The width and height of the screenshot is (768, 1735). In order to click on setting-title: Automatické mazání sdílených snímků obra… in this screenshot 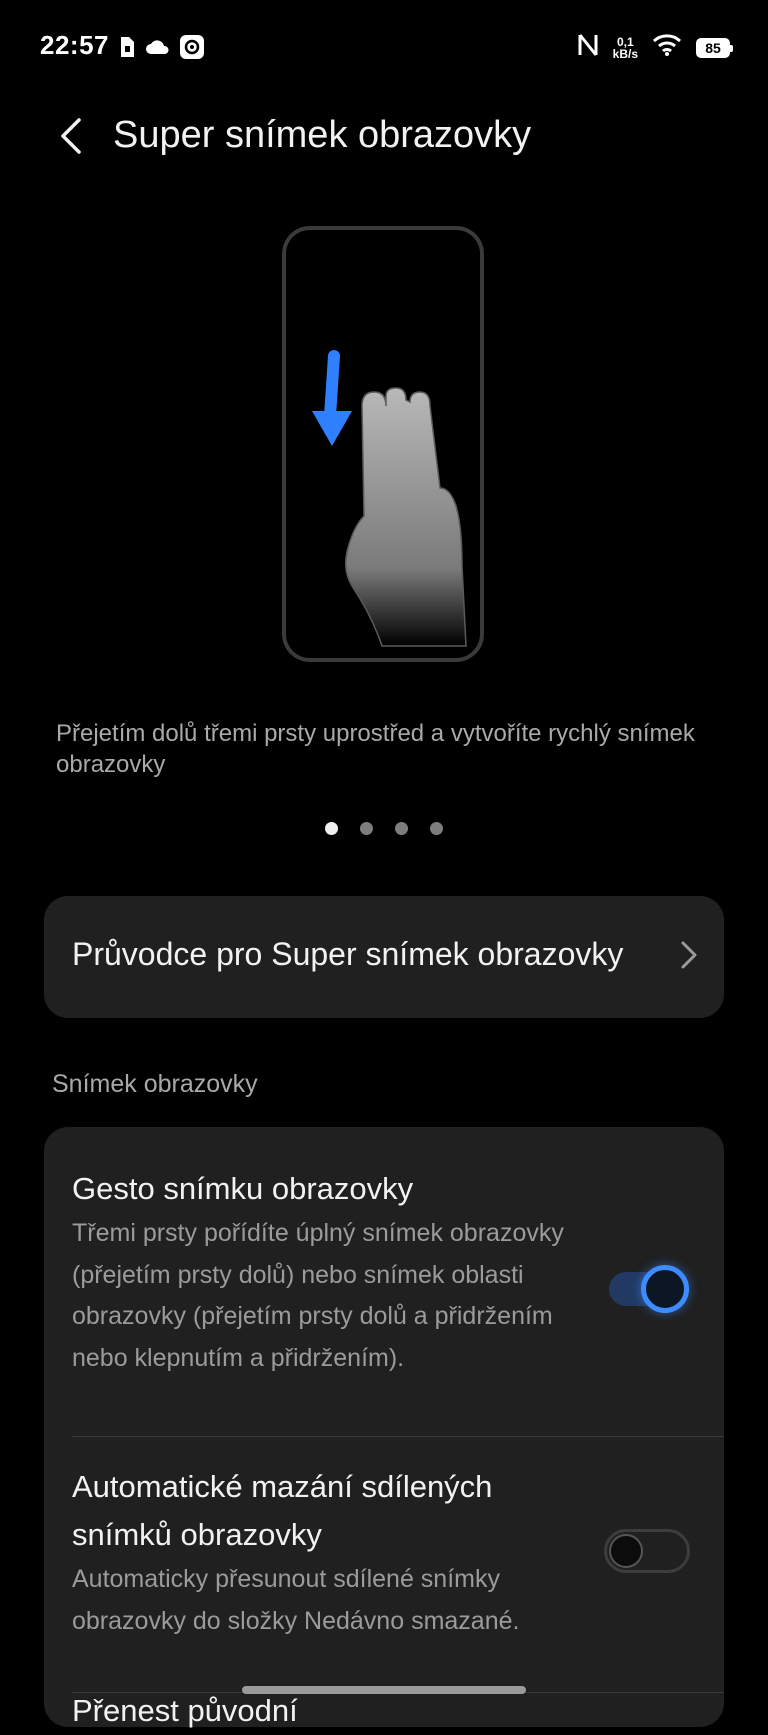, I will do `click(282, 1510)`.